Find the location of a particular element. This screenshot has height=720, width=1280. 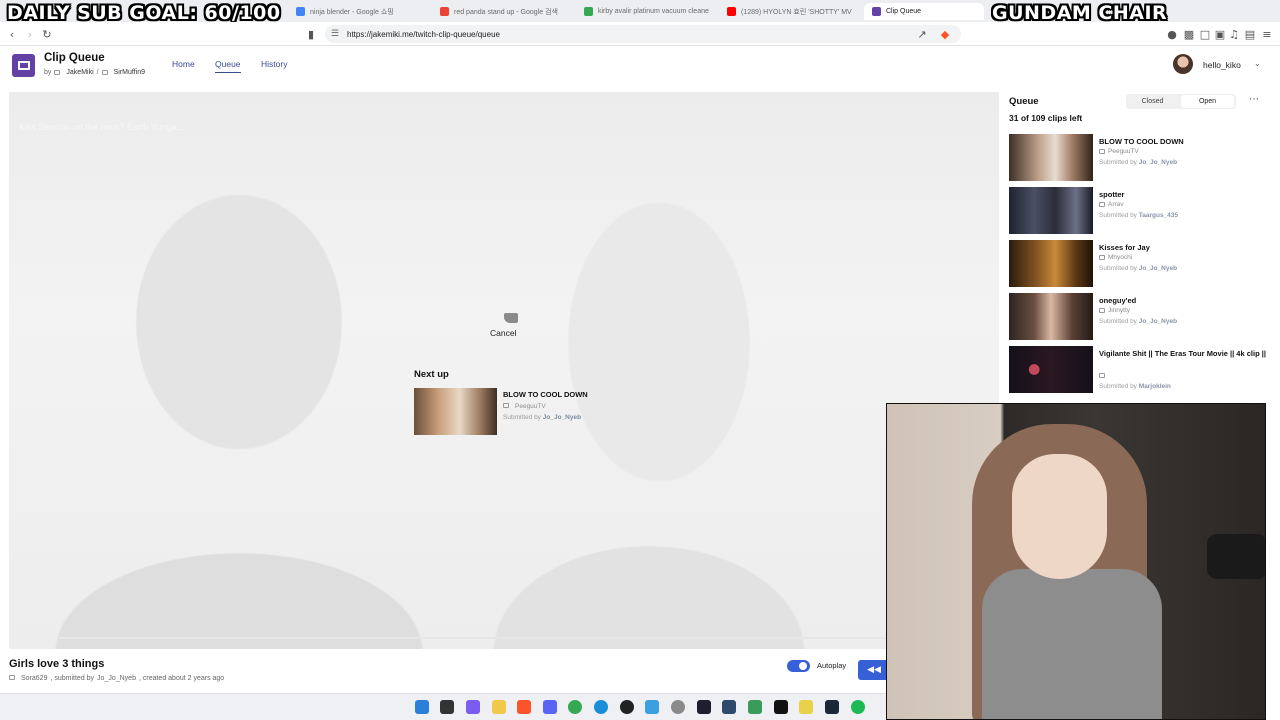

queue-item-channel: Jinnytty is located at coordinates (1114, 310).